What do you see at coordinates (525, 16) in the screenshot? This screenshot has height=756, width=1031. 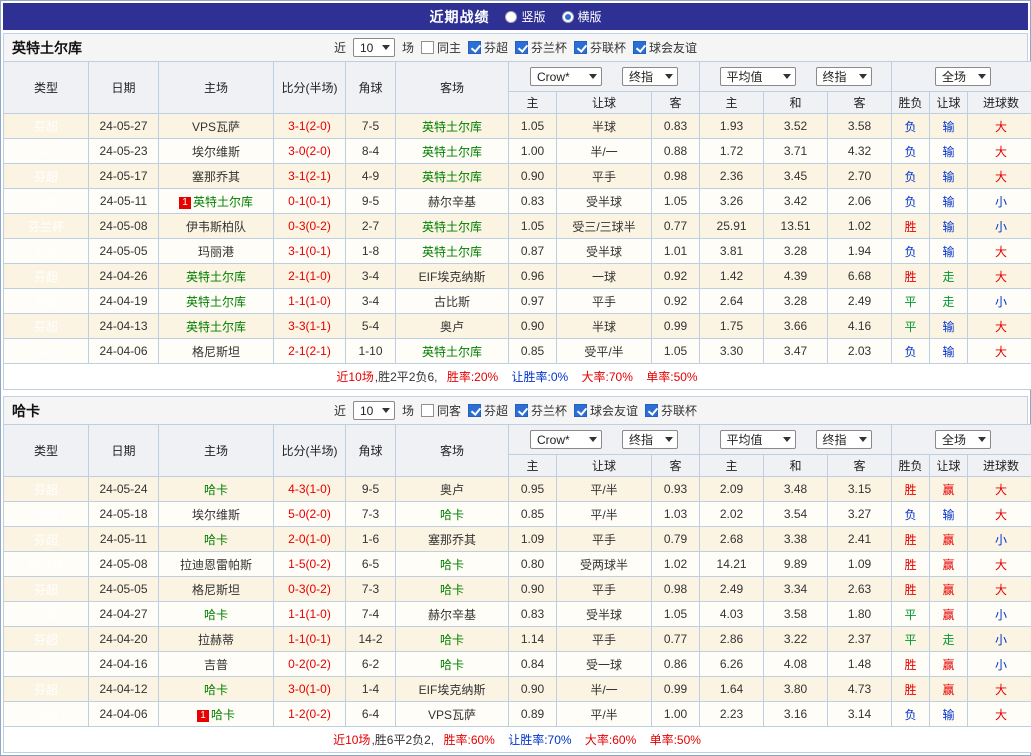 I see `radio-vertical-layout: 竖版` at bounding box center [525, 16].